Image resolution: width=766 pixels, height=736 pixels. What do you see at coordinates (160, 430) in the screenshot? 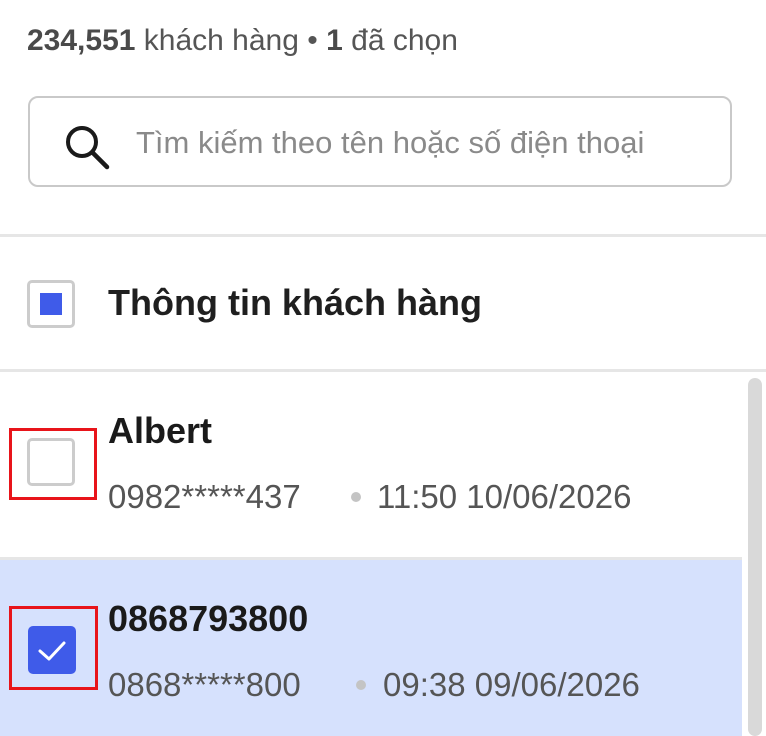
I see `customer-name: Albert` at bounding box center [160, 430].